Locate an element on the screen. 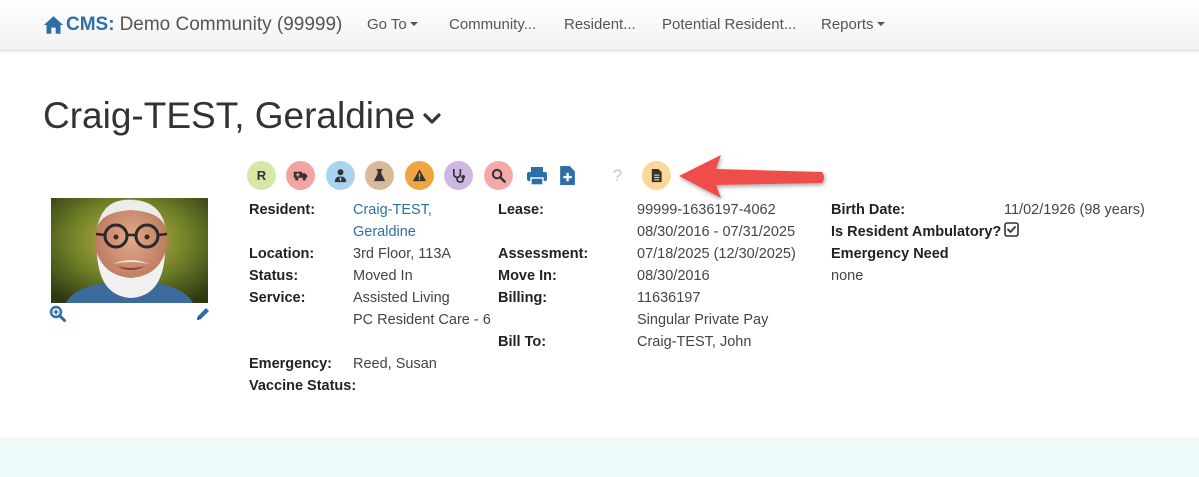 The height and width of the screenshot is (477, 1199). question-icon: ? is located at coordinates (617, 175).